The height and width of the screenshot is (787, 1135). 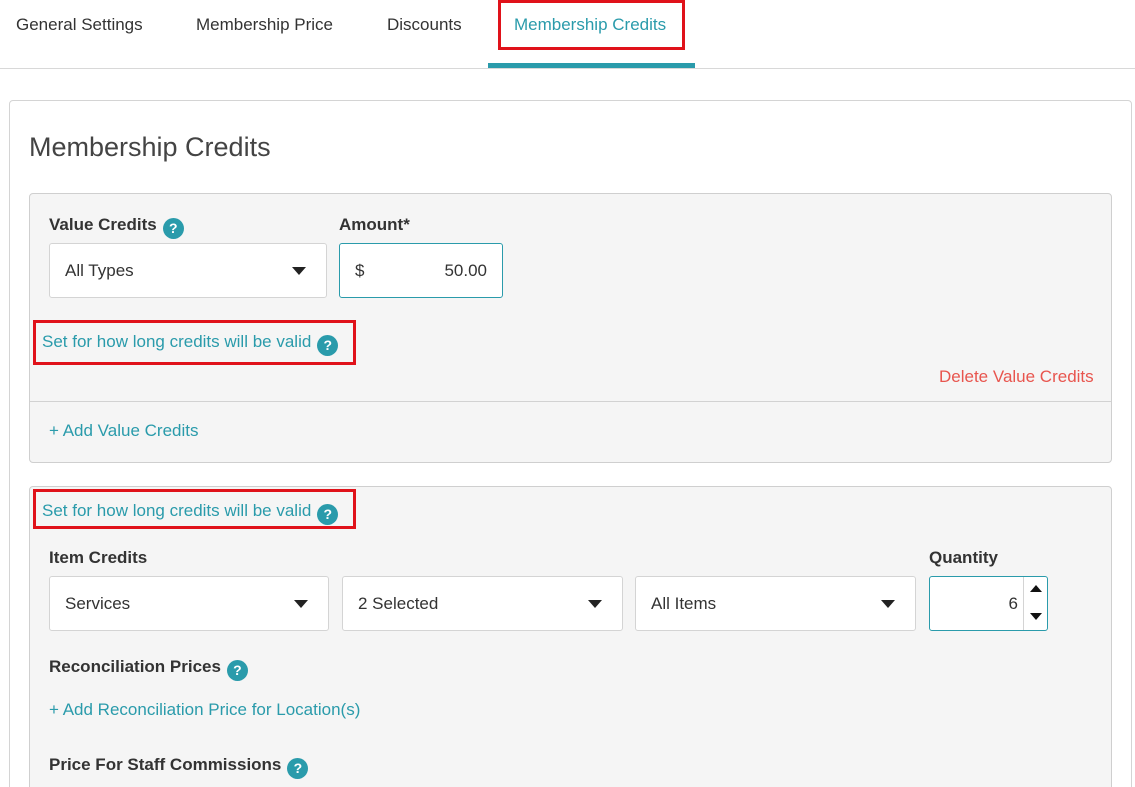 I want to click on item-credits-validity-link: Set for how long credits will be valid?, so click(x=190, y=513).